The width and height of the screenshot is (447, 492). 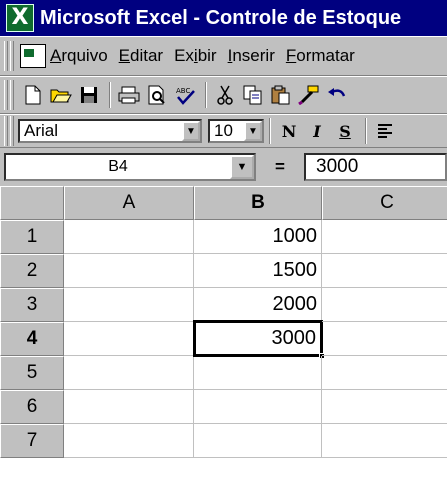 I want to click on cell-b7, so click(x=258, y=441).